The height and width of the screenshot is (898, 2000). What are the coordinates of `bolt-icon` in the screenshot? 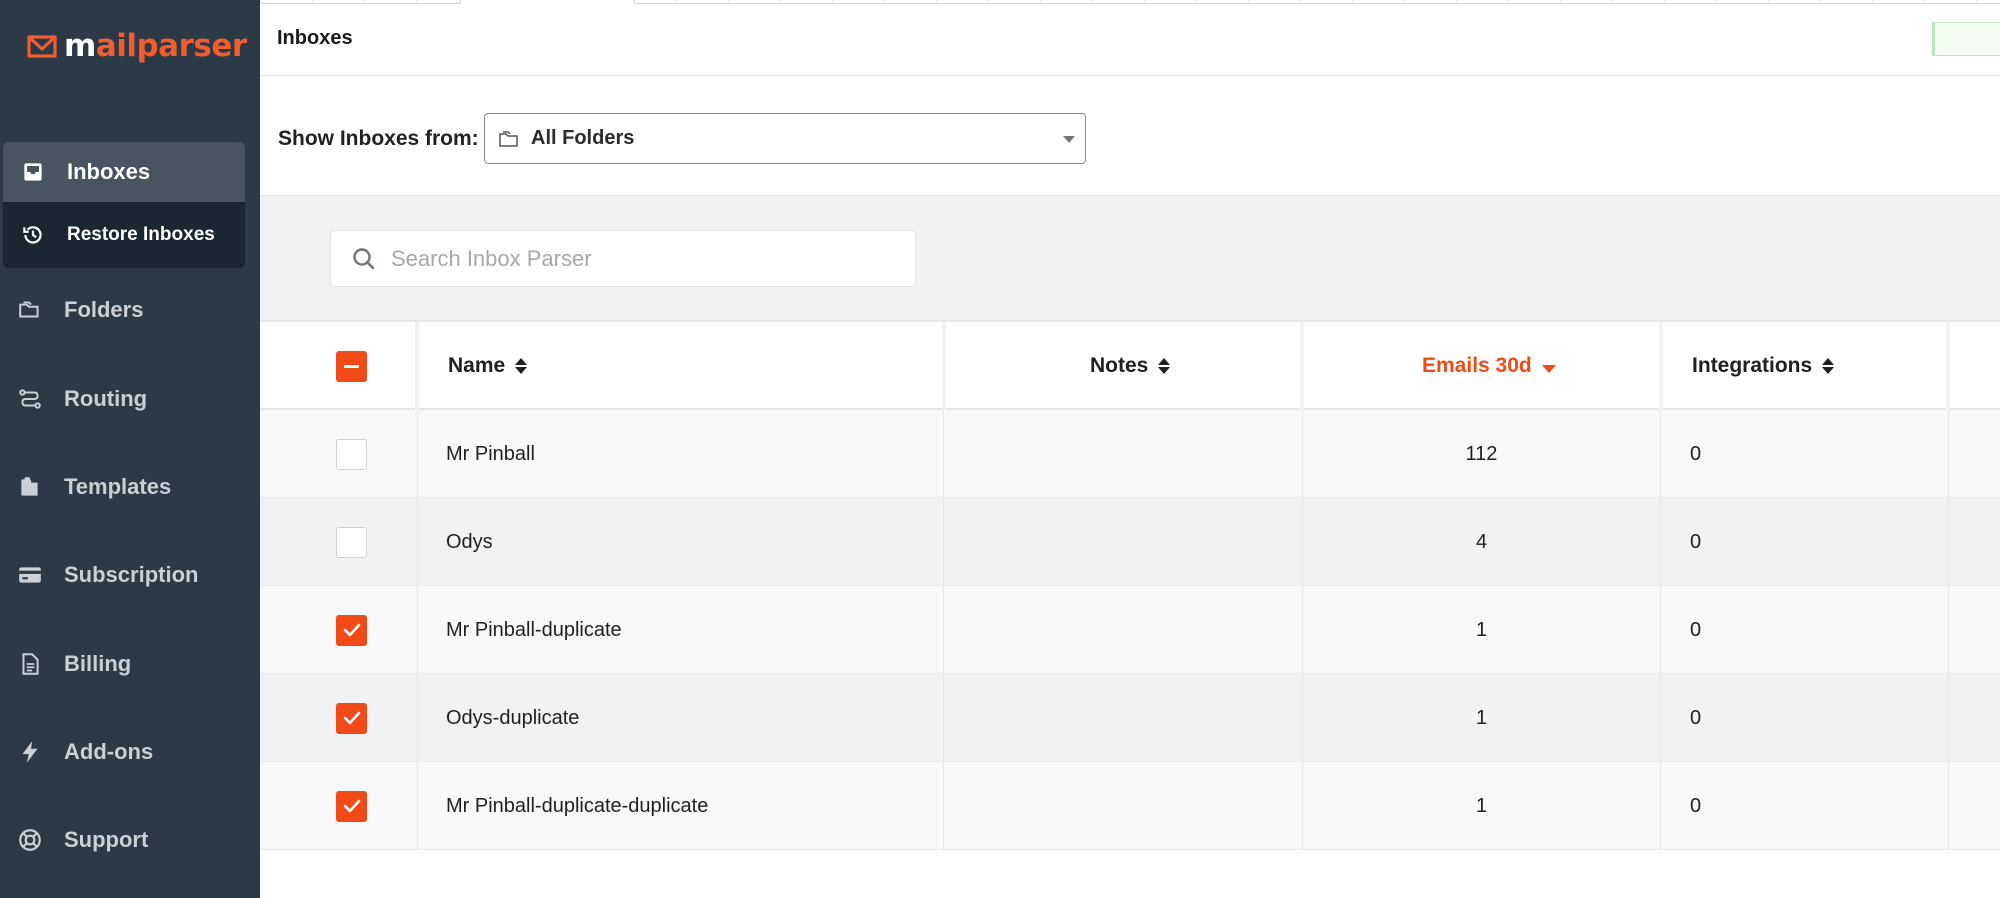 It's located at (30, 752).